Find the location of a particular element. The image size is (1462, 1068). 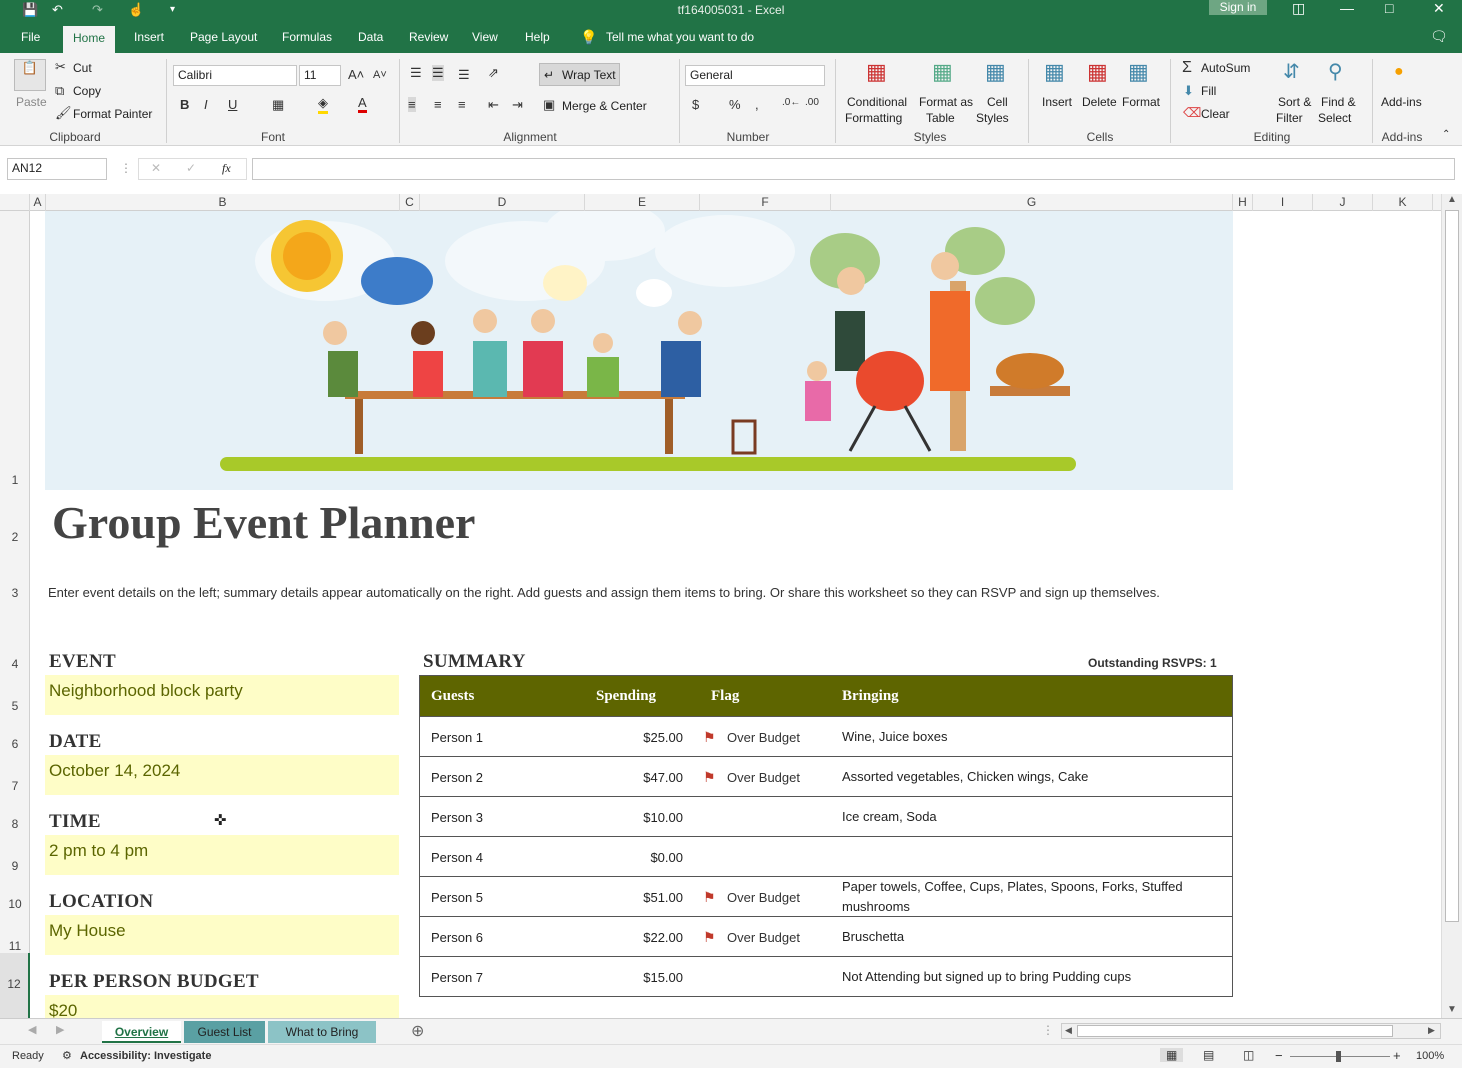

find-select-line1: Find & is located at coordinates (1338, 102).